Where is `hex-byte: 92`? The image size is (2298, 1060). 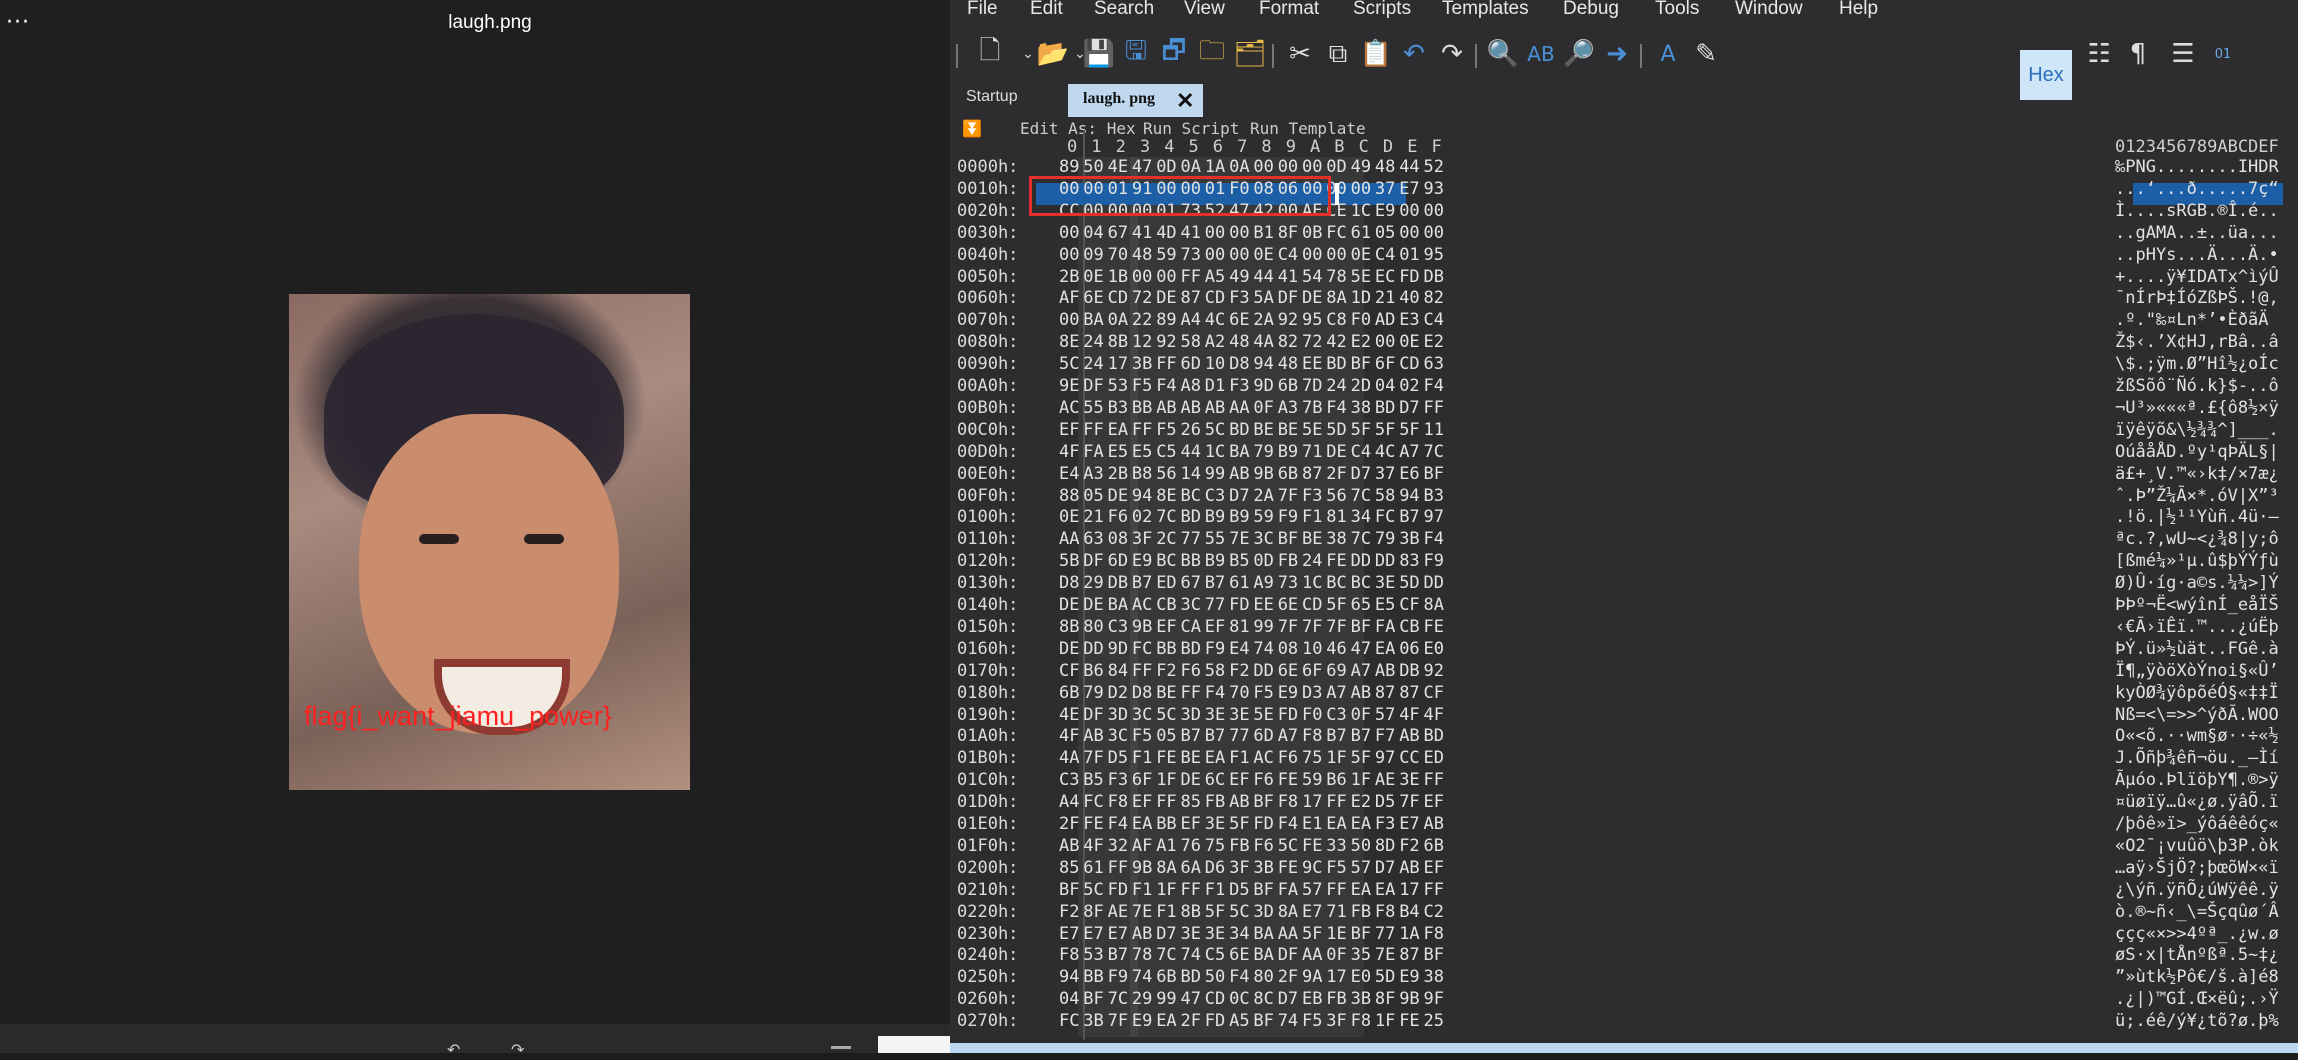
hex-byte: 92 is located at coordinates (1434, 671).